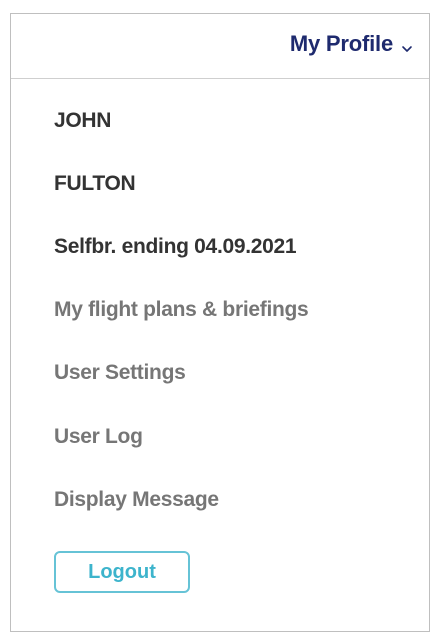 Image resolution: width=432 pixels, height=635 pixels. I want to click on logout-button: Logout, so click(122, 572).